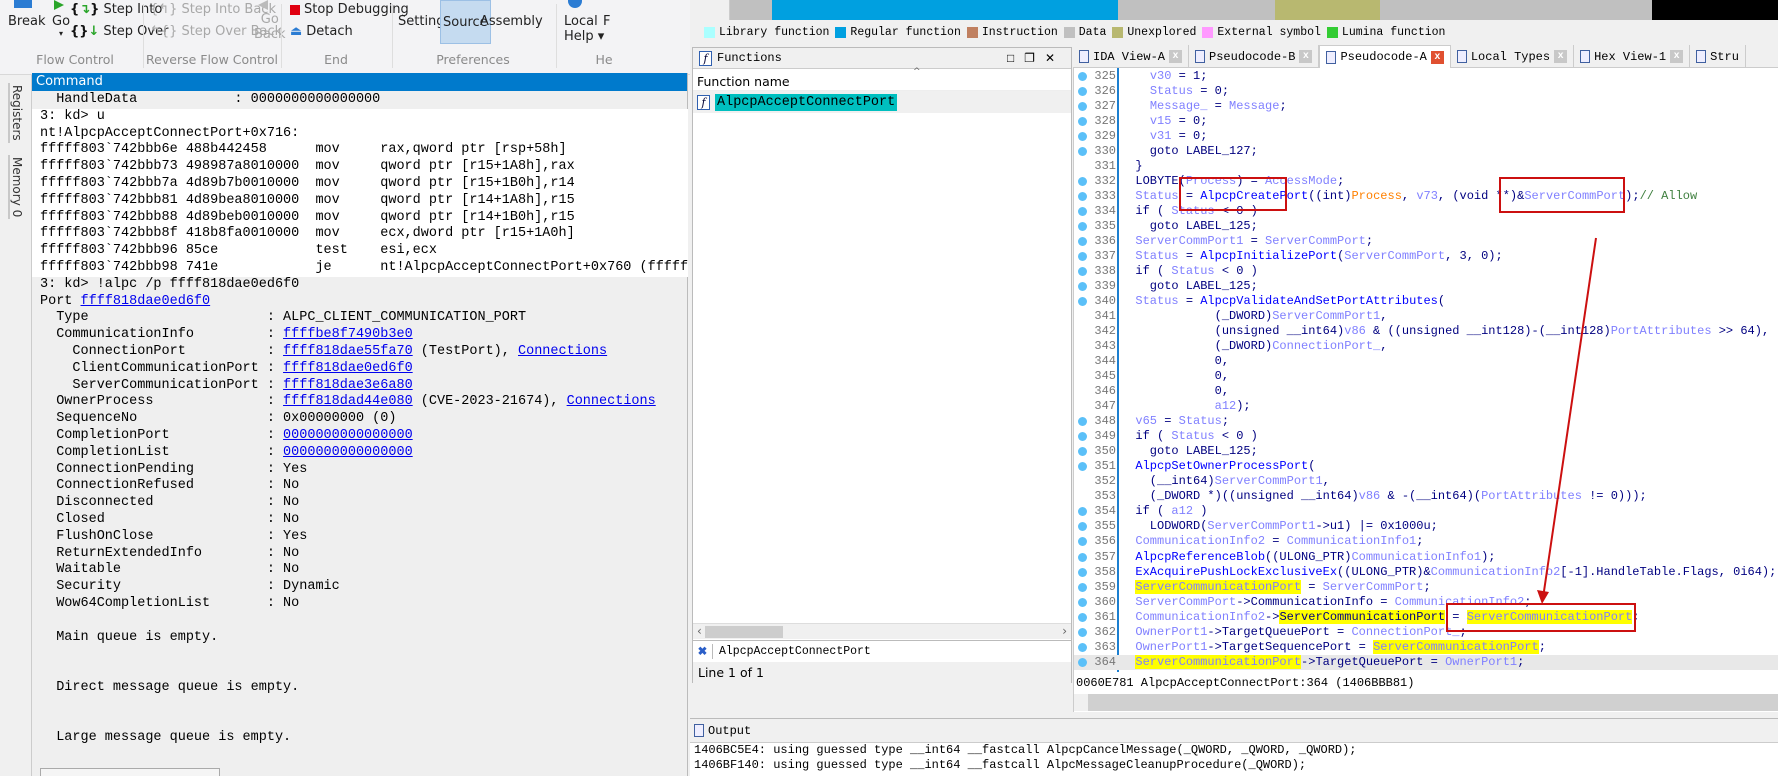 This screenshot has height=776, width=1778. Describe the element at coordinates (16, 187) in the screenshot. I see `tab-memory-0: Memory 0` at that location.